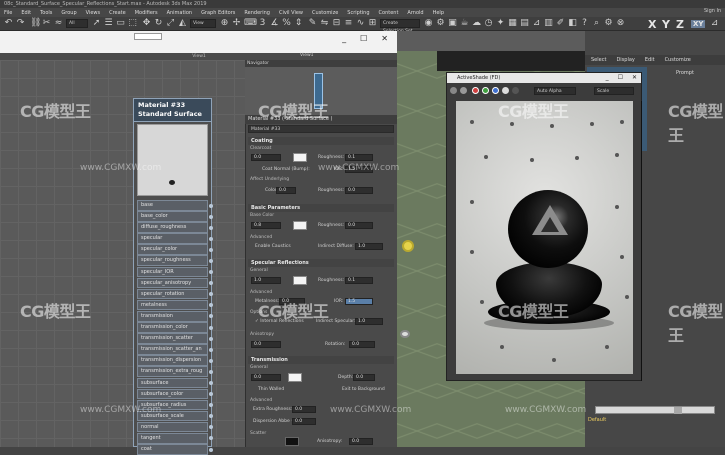  What do you see at coordinates (363, 38) in the screenshot?
I see `maximize-button: ☐` at bounding box center [363, 38].